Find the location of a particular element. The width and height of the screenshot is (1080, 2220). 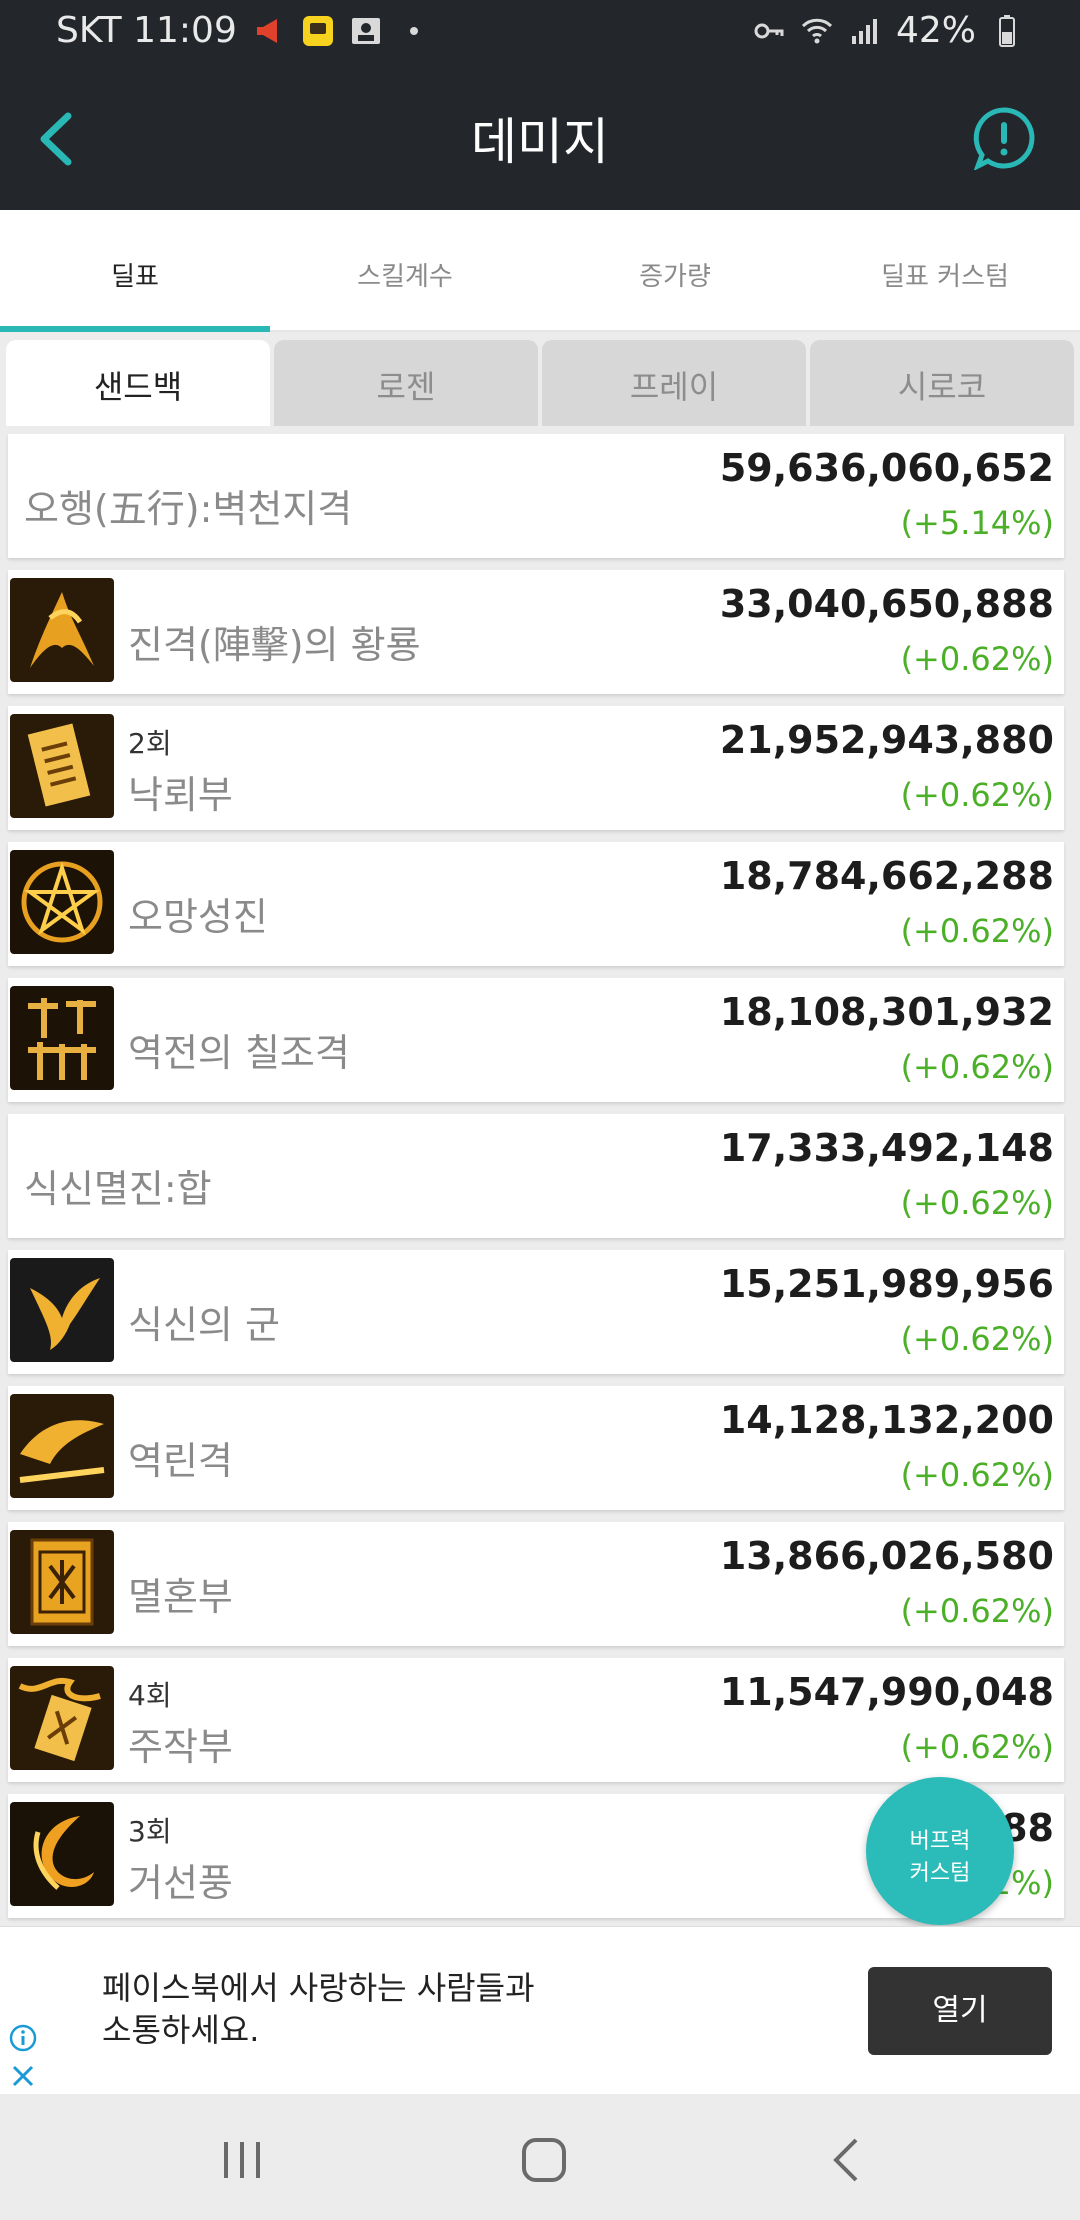

info-icon is located at coordinates (23, 2038).